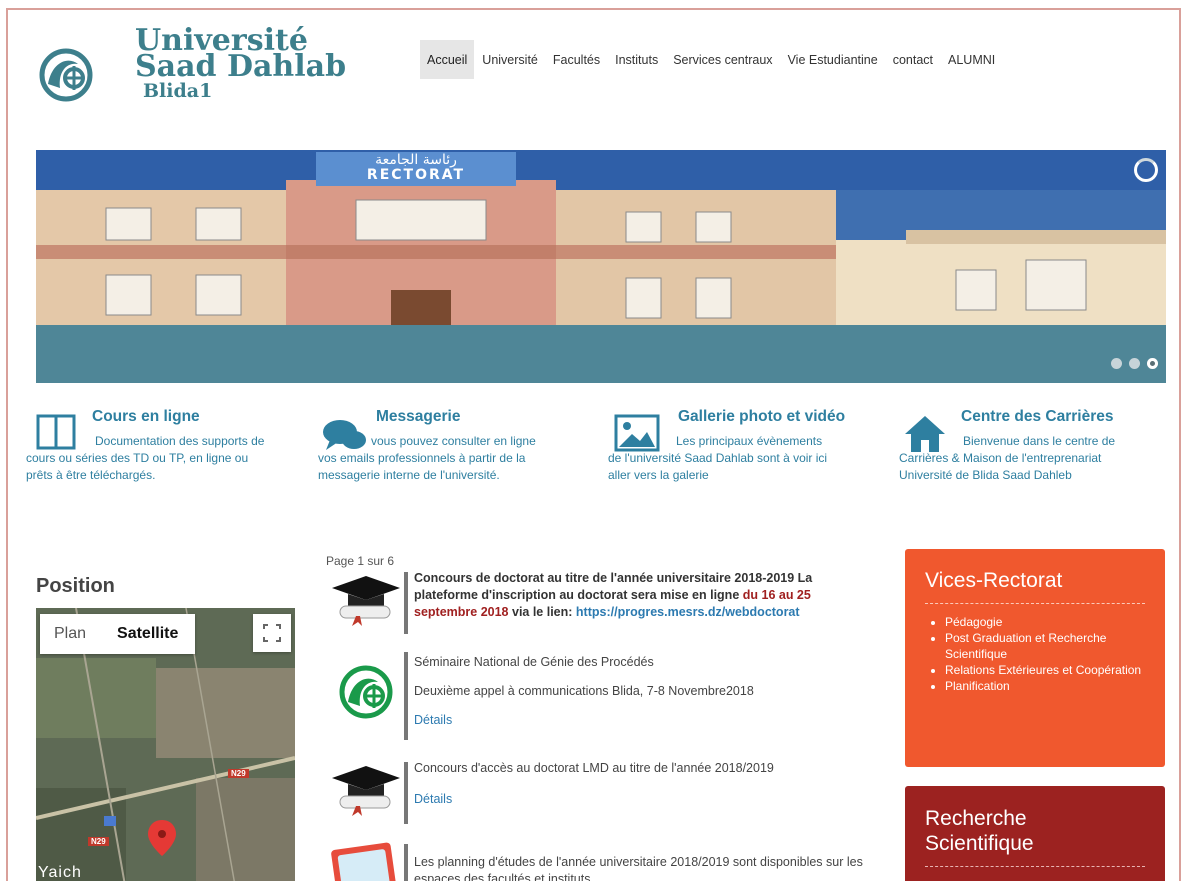 This screenshot has width=1187, height=881. What do you see at coordinates (637, 433) in the screenshot?
I see `image-gallery-icon` at bounding box center [637, 433].